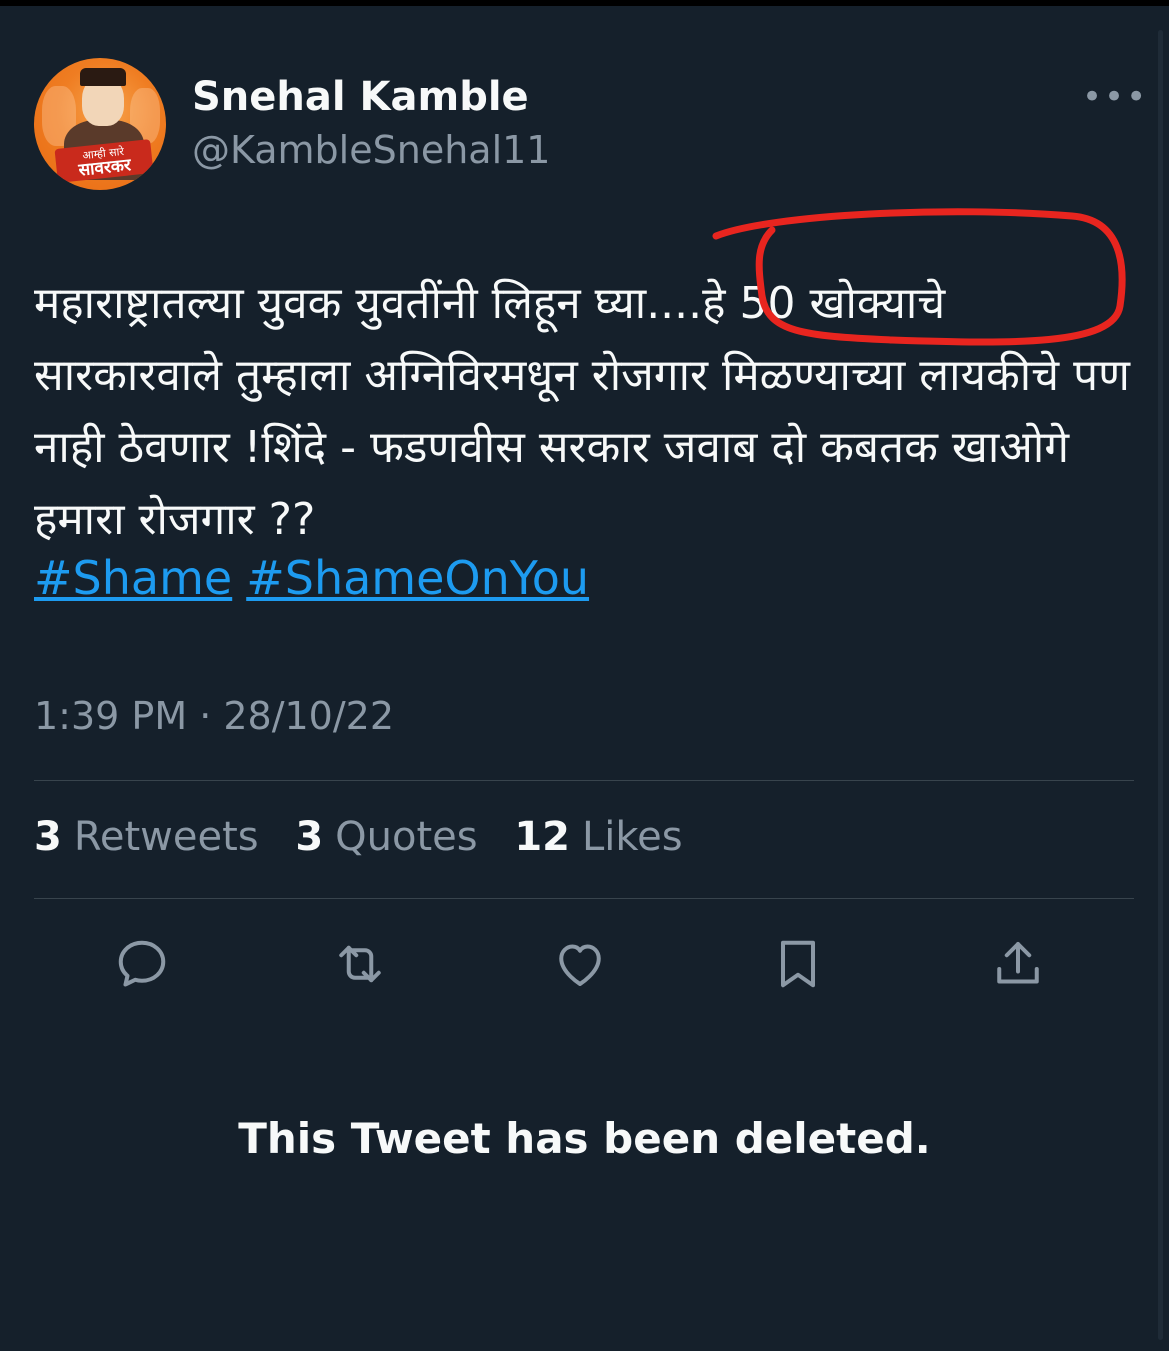 This screenshot has width=1169, height=1351. What do you see at coordinates (360, 964) in the screenshot?
I see `retweet-icon` at bounding box center [360, 964].